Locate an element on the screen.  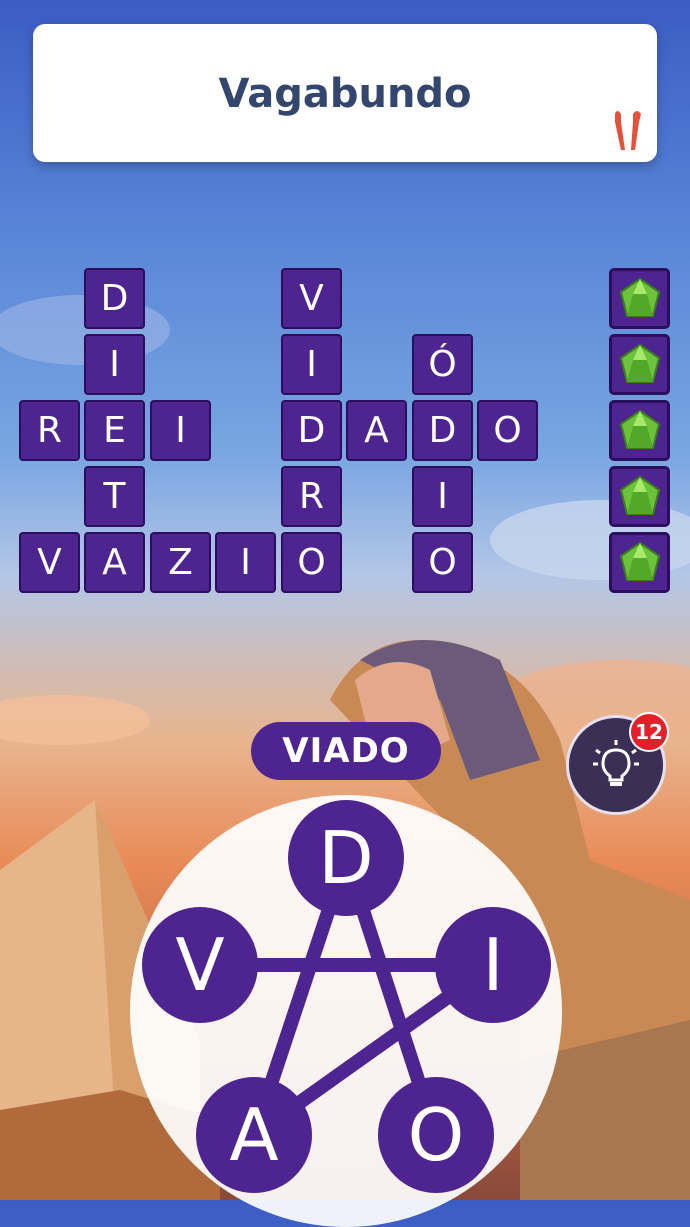
wheel-letter-i: I is located at coordinates (493, 965).